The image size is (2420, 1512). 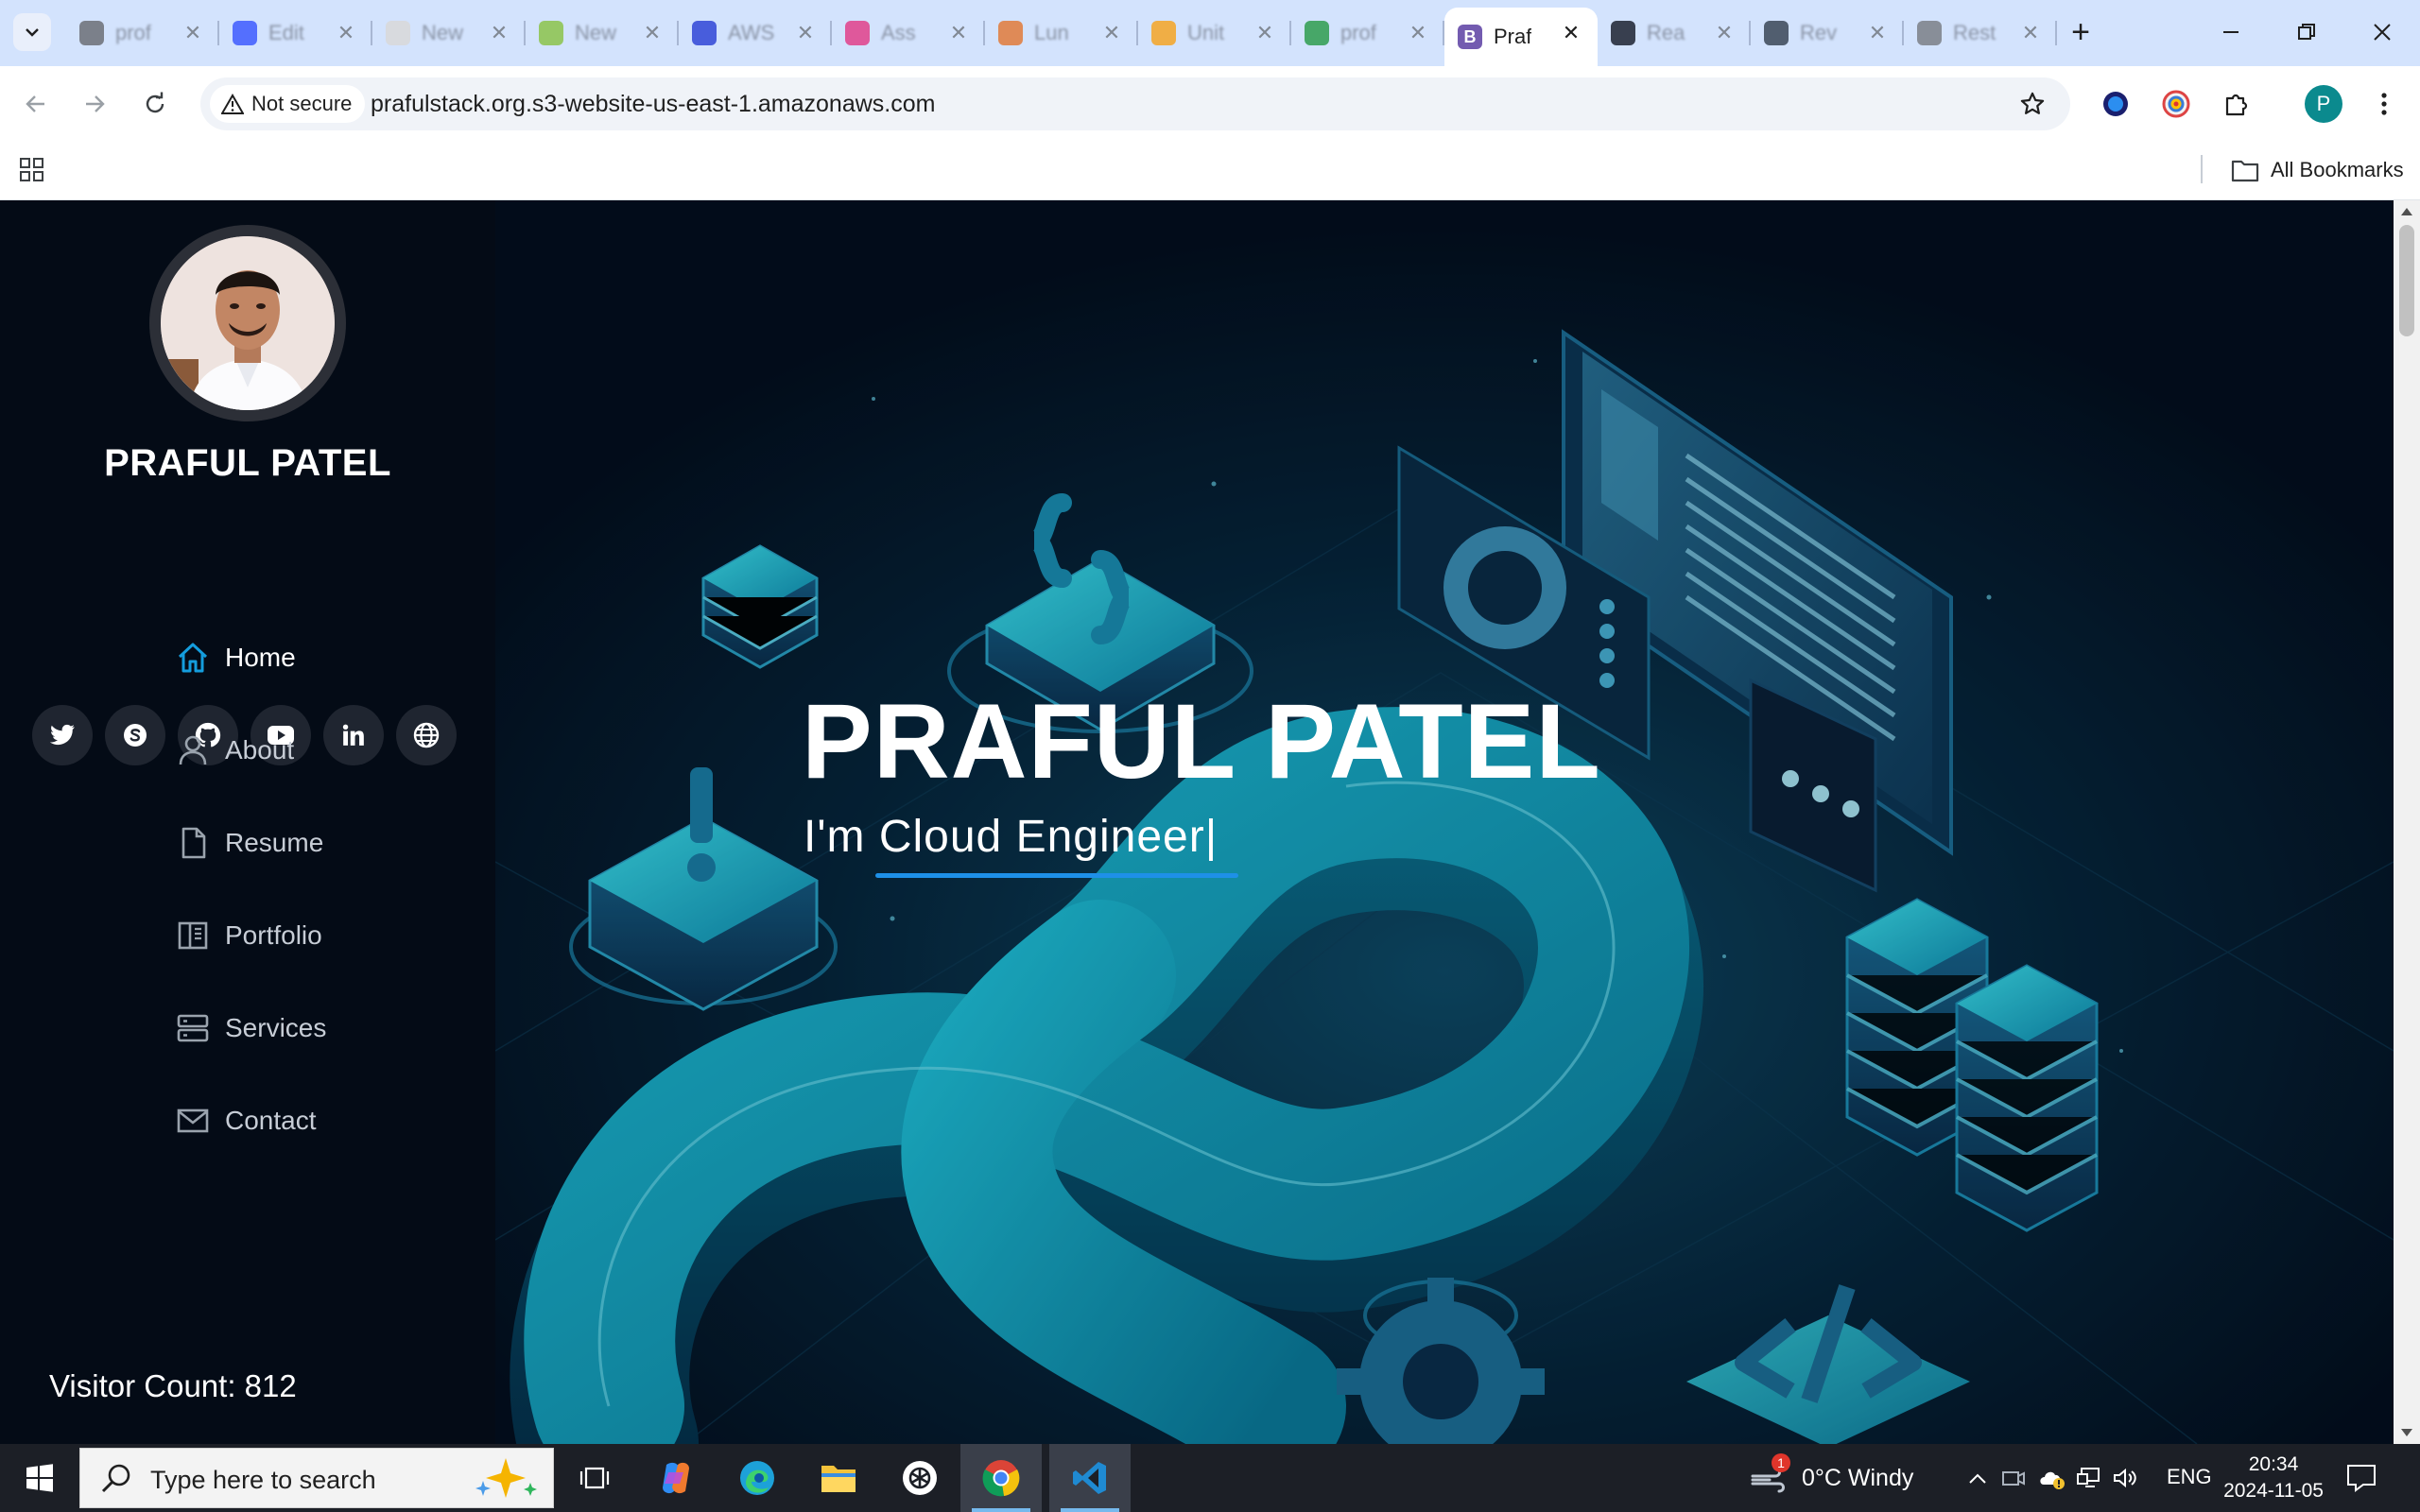 I want to click on tab: Ass ✕, so click(x=909, y=33).